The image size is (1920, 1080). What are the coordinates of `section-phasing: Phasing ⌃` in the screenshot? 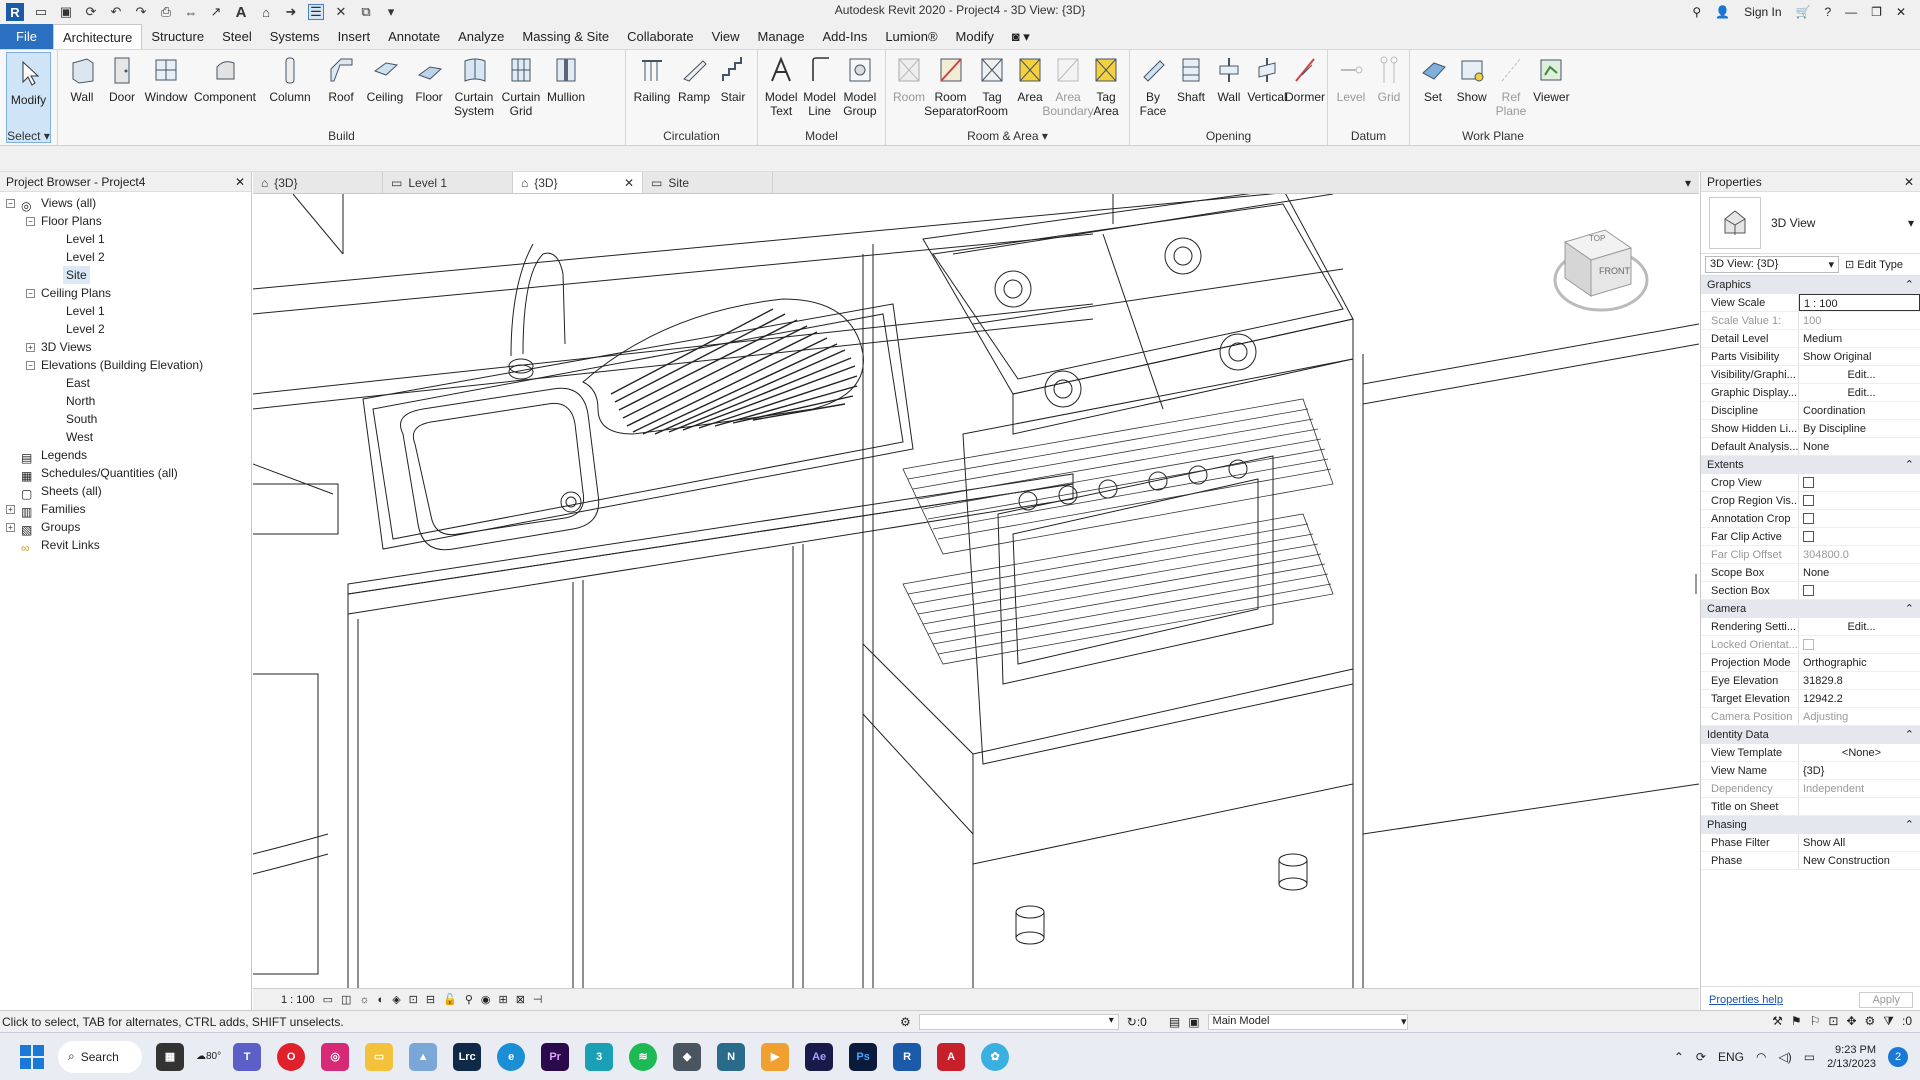 It's located at (1810, 825).